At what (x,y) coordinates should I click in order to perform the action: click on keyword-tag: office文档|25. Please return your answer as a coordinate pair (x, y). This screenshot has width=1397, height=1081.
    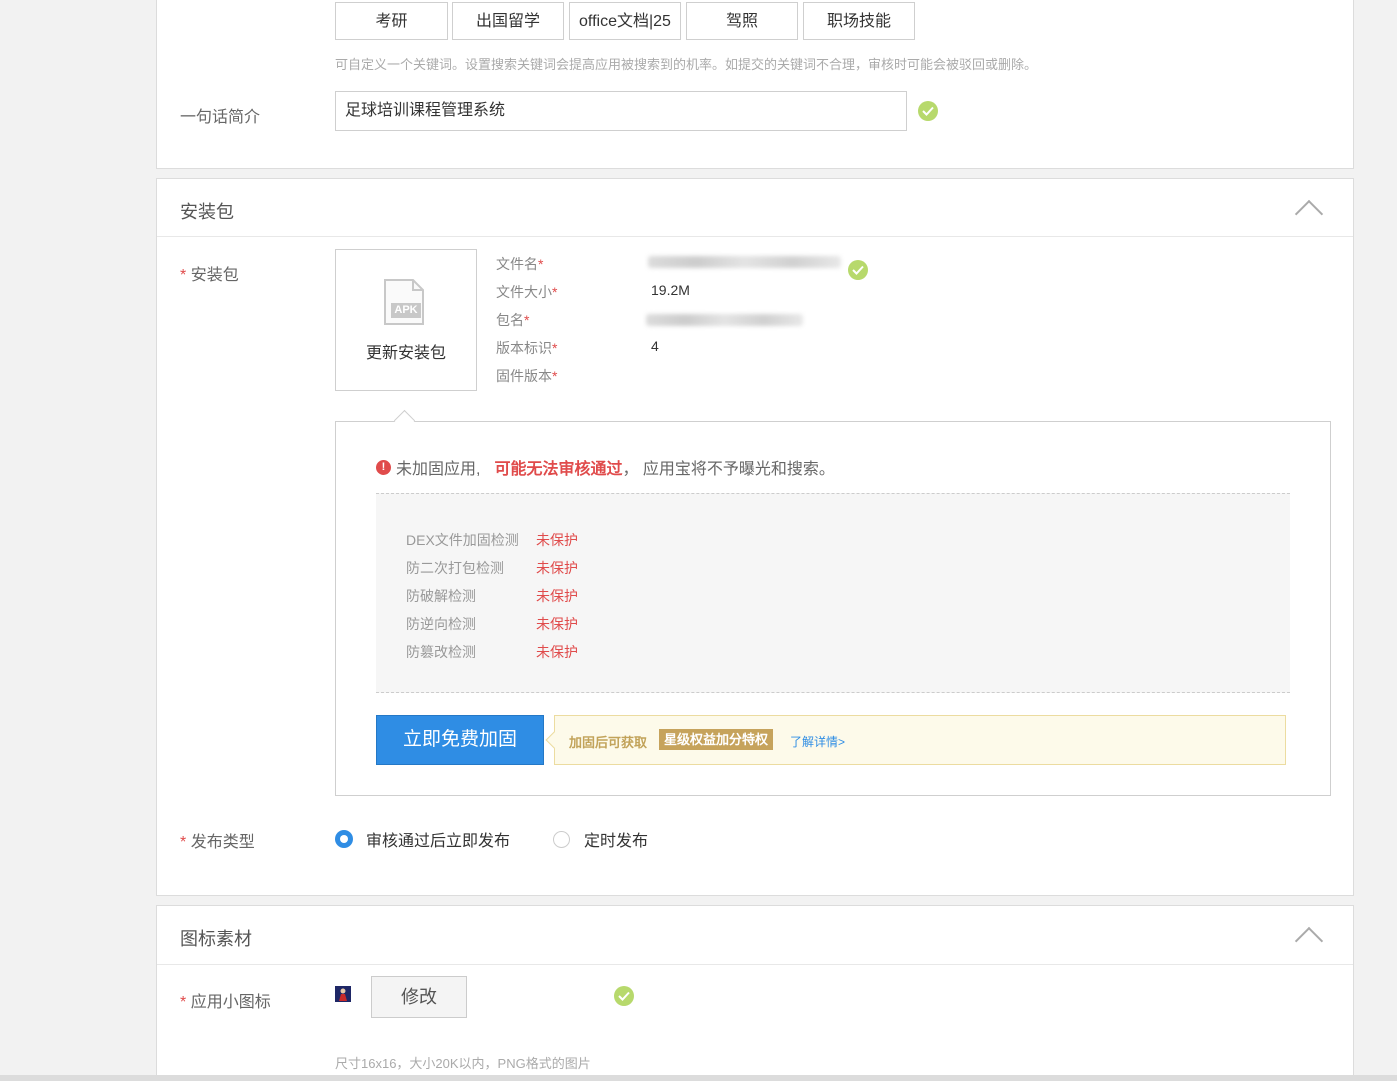
    Looking at the image, I should click on (625, 21).